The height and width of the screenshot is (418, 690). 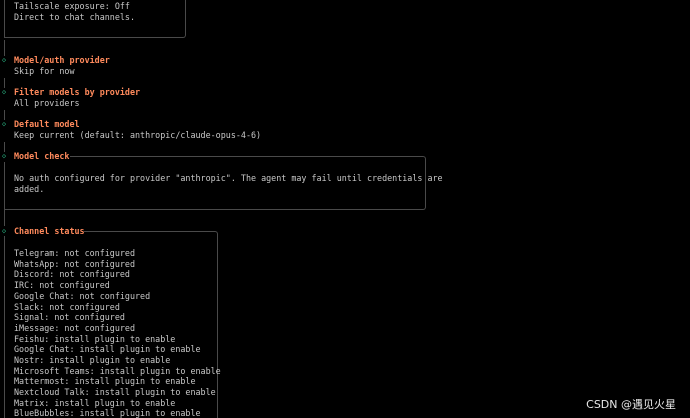 What do you see at coordinates (69, 317) in the screenshot?
I see `channel-status-item: Signal: not configured` at bounding box center [69, 317].